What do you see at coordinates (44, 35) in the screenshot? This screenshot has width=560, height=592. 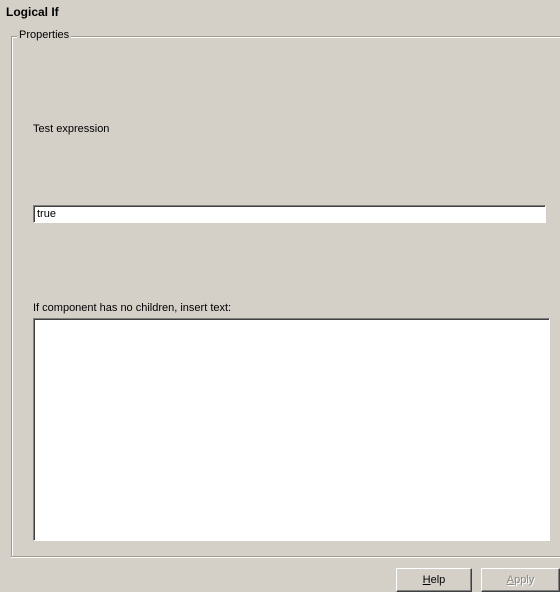 I see `properties-group-label: Properties` at bounding box center [44, 35].